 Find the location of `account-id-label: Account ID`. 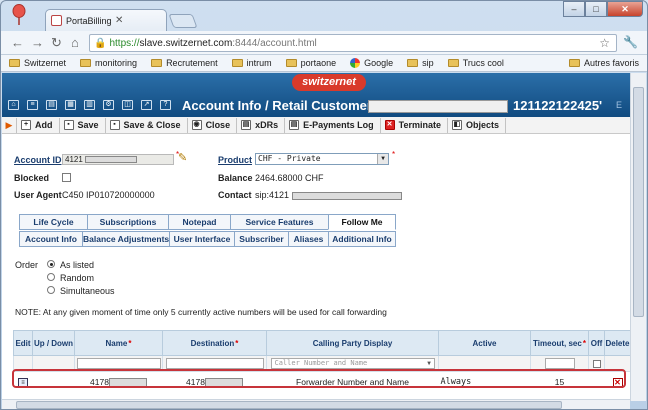

account-id-label: Account ID is located at coordinates (38, 160).